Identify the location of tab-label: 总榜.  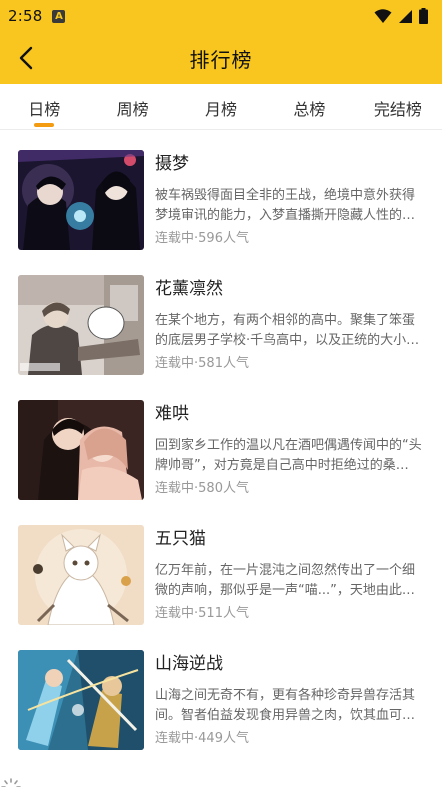
(309, 109).